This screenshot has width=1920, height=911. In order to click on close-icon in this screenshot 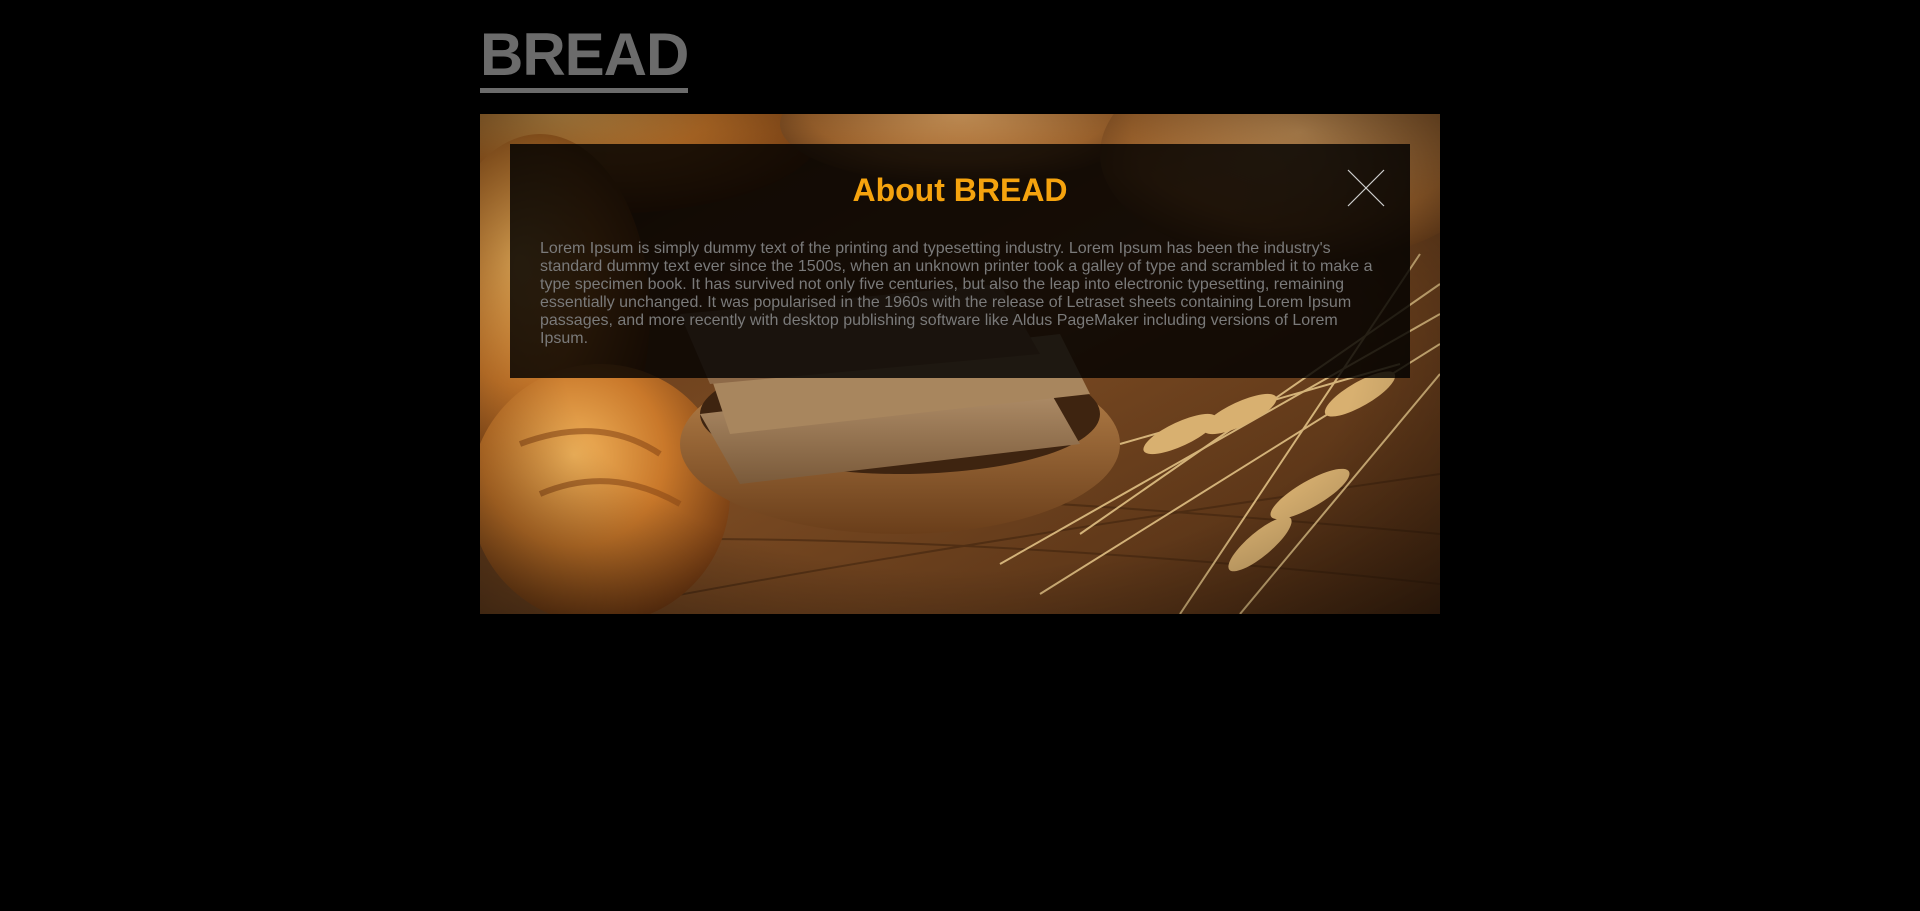, I will do `click(1366, 188)`.